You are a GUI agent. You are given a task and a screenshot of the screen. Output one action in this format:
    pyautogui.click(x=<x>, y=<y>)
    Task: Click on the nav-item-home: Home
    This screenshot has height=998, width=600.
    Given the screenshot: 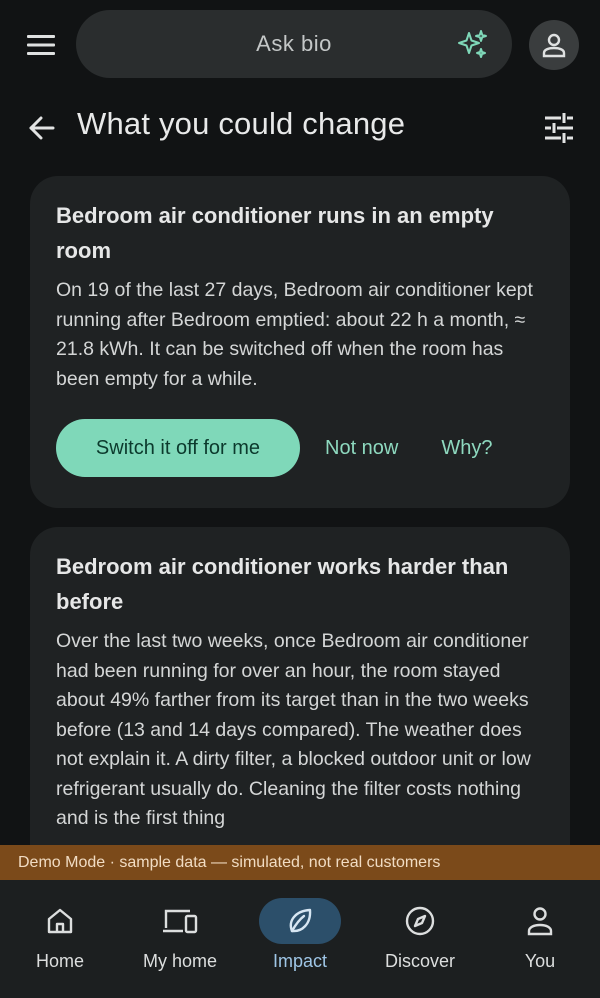 What is the action you would take?
    pyautogui.click(x=60, y=939)
    